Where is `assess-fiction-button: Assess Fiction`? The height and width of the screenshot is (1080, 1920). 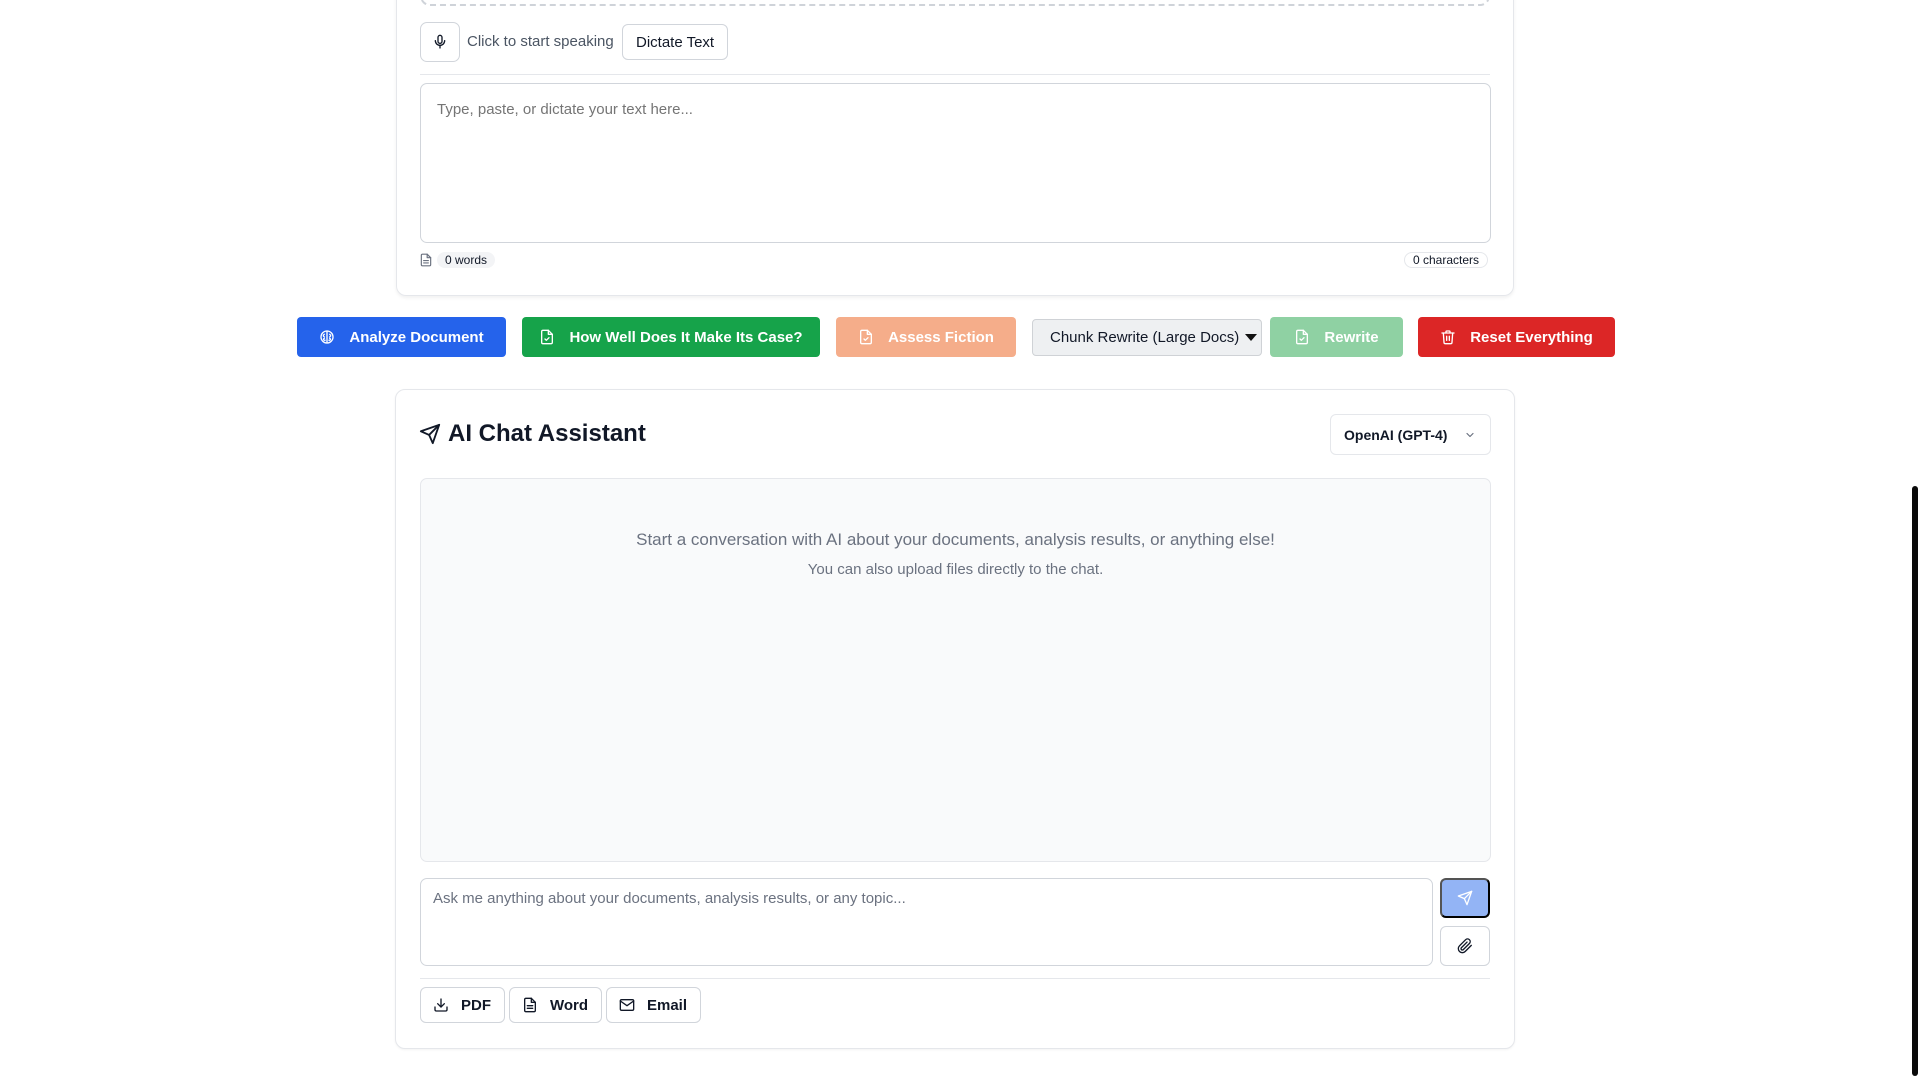 assess-fiction-button: Assess Fiction is located at coordinates (926, 337).